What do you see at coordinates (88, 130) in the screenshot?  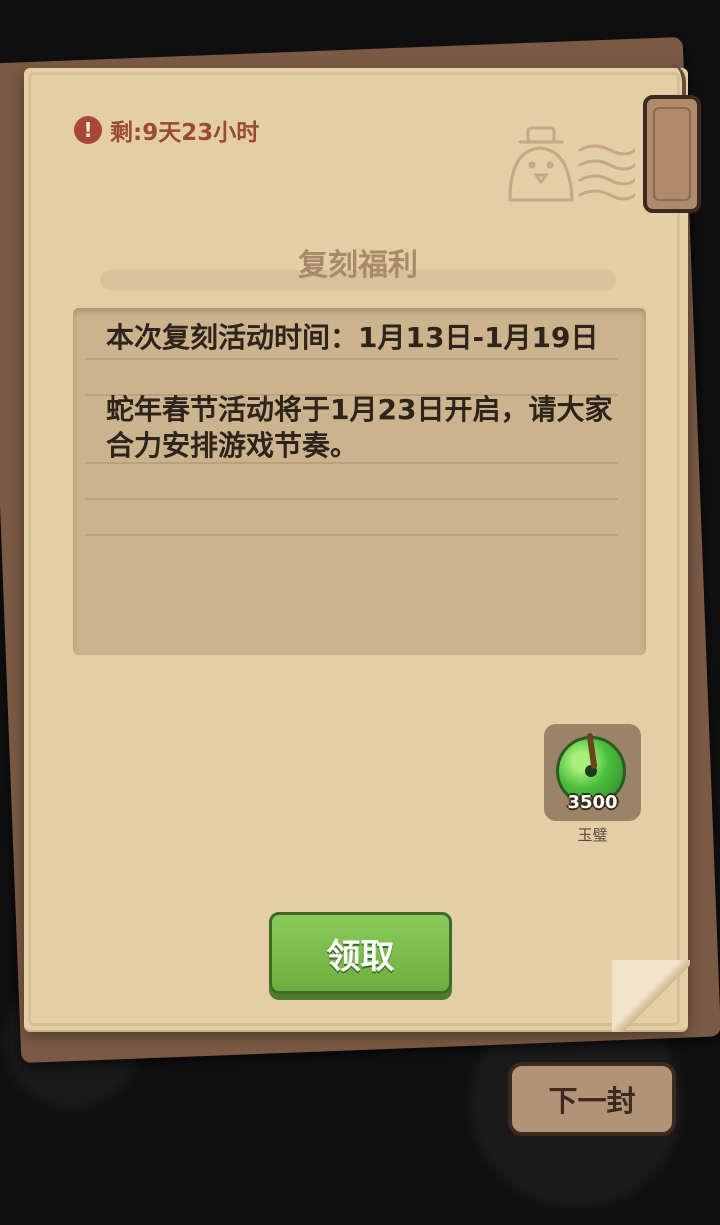 I see `alert-icon: !` at bounding box center [88, 130].